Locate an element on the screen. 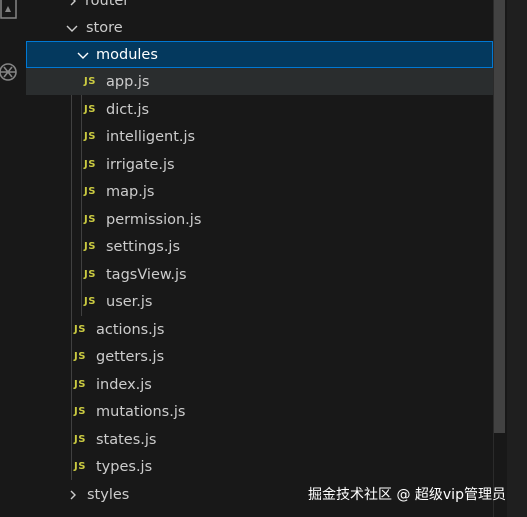 The height and width of the screenshot is (517, 527). tree-folder-router: router is located at coordinates (259, 7).